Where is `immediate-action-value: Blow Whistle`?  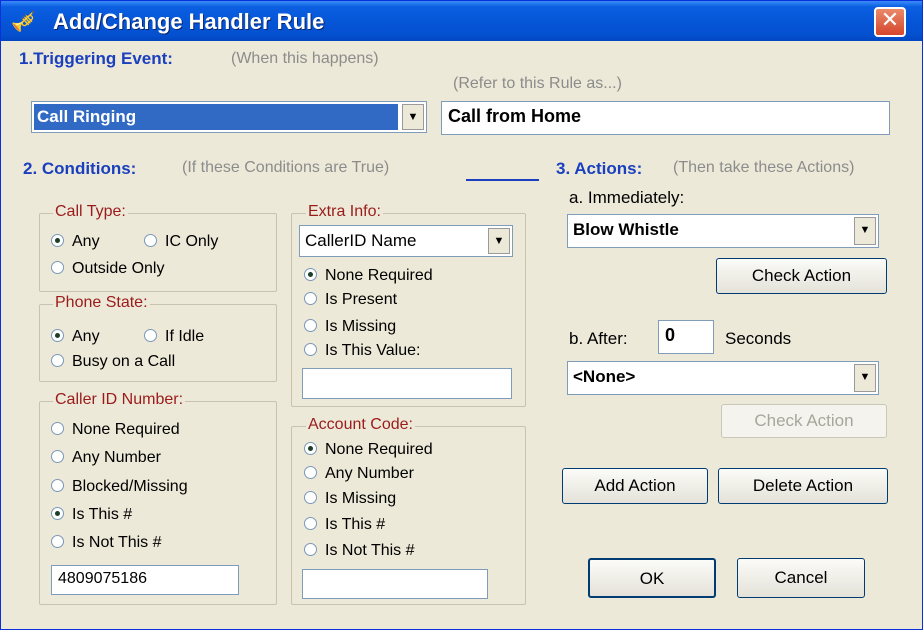
immediate-action-value: Blow Whistle is located at coordinates (626, 229).